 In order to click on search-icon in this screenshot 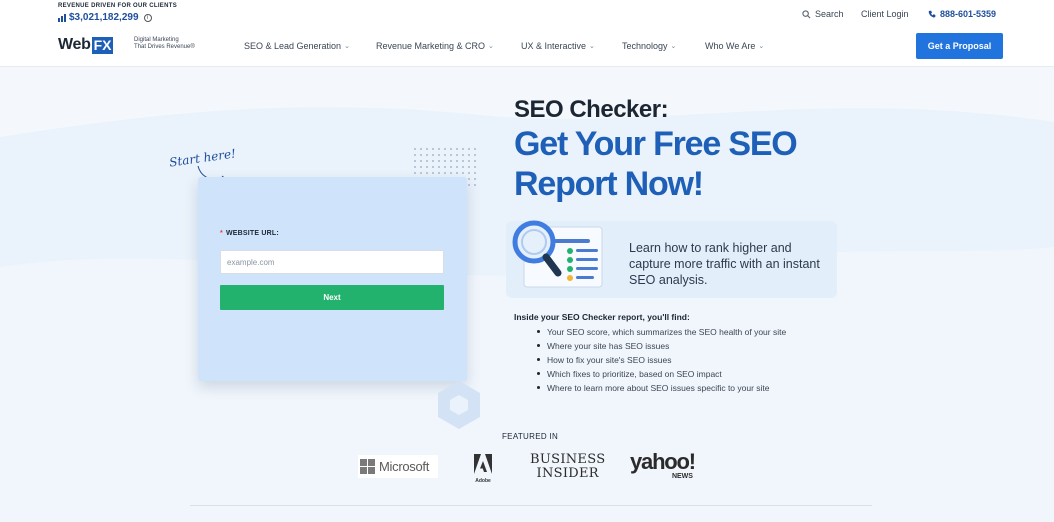, I will do `click(806, 13)`.